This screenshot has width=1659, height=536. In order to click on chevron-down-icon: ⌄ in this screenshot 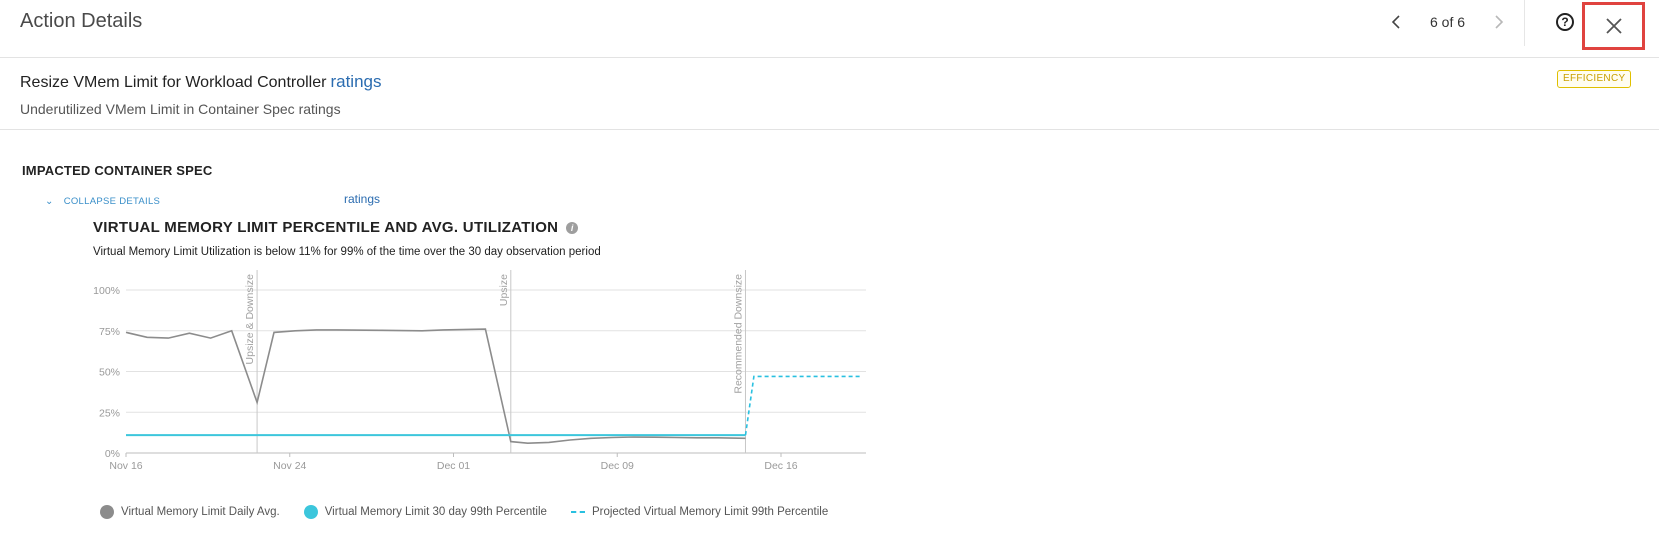, I will do `click(49, 201)`.